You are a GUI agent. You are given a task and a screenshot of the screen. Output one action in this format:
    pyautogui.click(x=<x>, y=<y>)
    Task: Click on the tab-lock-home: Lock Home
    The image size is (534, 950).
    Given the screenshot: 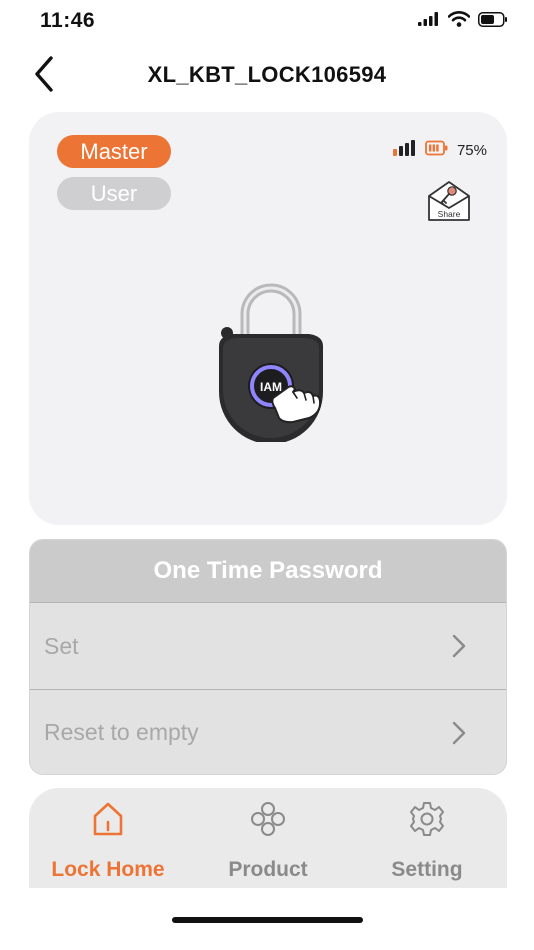 What is the action you would take?
    pyautogui.click(x=108, y=838)
    